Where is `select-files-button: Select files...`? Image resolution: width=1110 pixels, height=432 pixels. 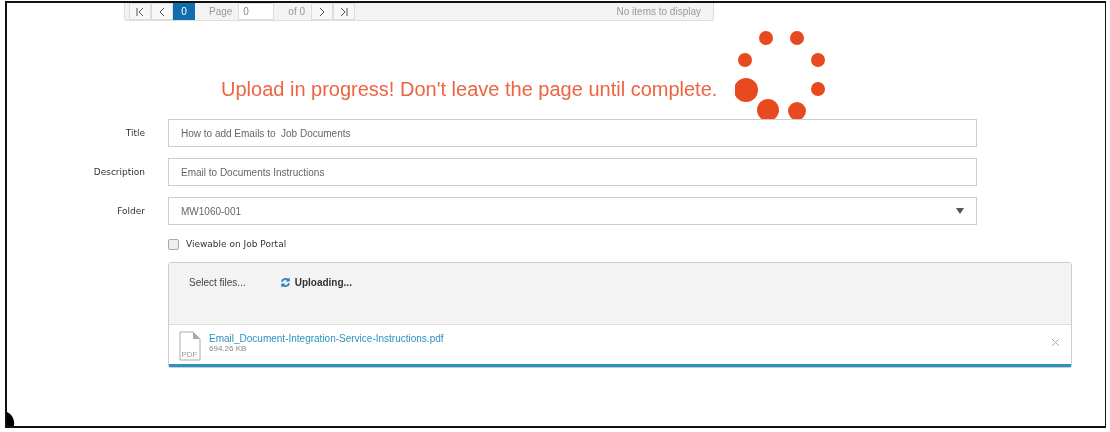 select-files-button: Select files... is located at coordinates (217, 282).